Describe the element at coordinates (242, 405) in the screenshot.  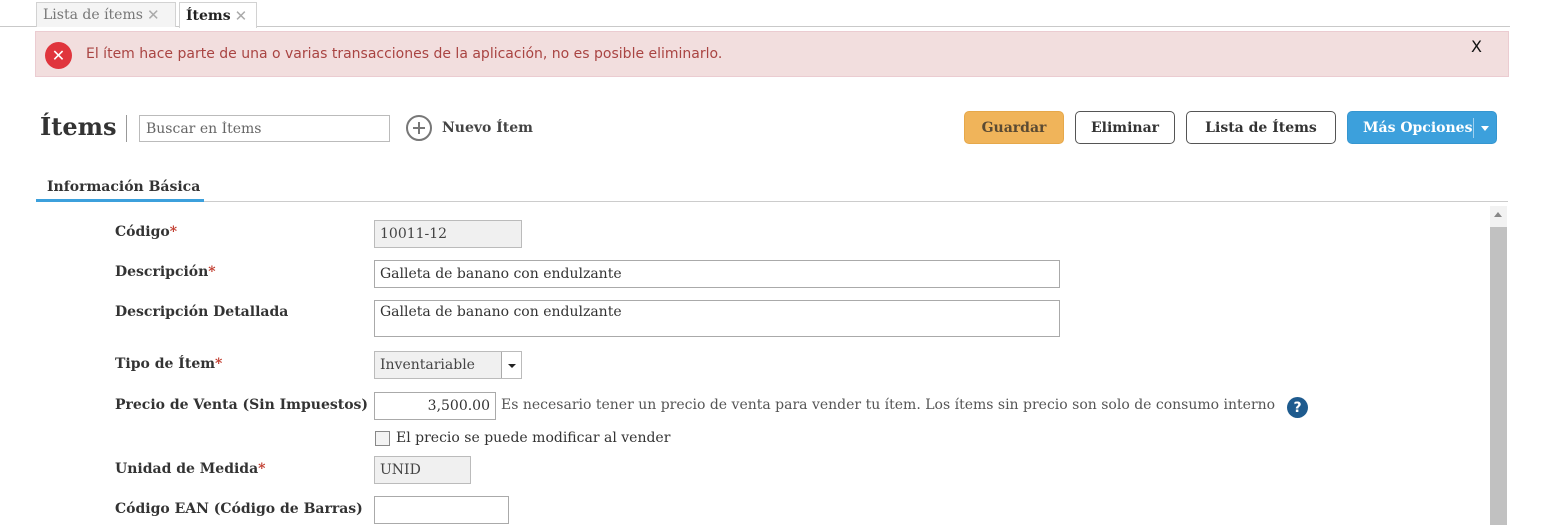
I see `precio-venta-label: Precio de Venta (Sin Impuestos)` at that location.